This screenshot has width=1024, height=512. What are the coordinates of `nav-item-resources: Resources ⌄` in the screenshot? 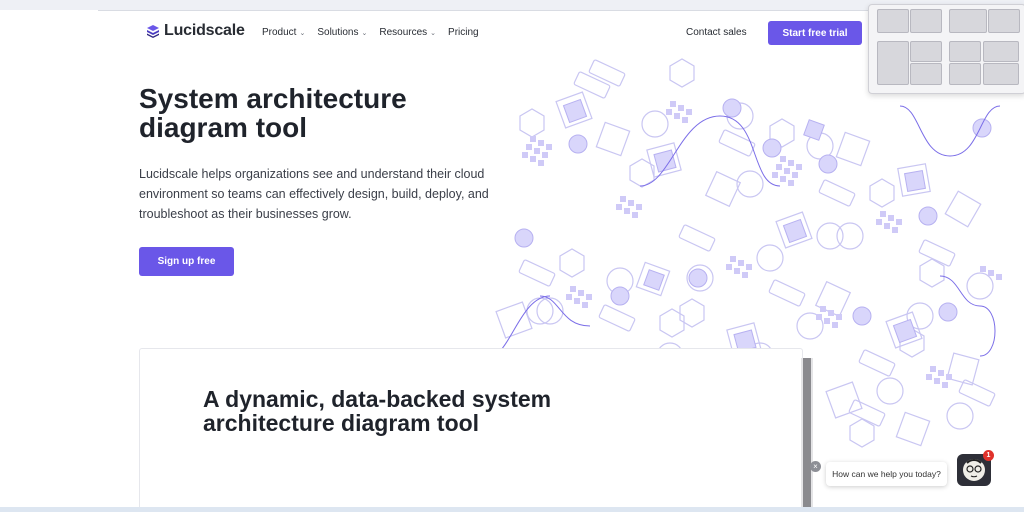 It's located at (407, 32).